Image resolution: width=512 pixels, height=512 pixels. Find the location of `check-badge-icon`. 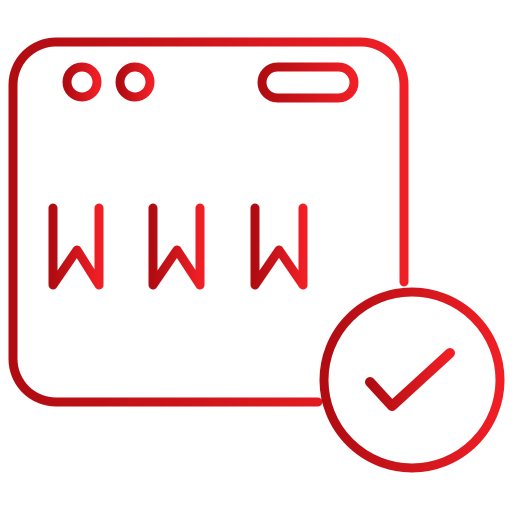

check-badge-icon is located at coordinates (412, 380).